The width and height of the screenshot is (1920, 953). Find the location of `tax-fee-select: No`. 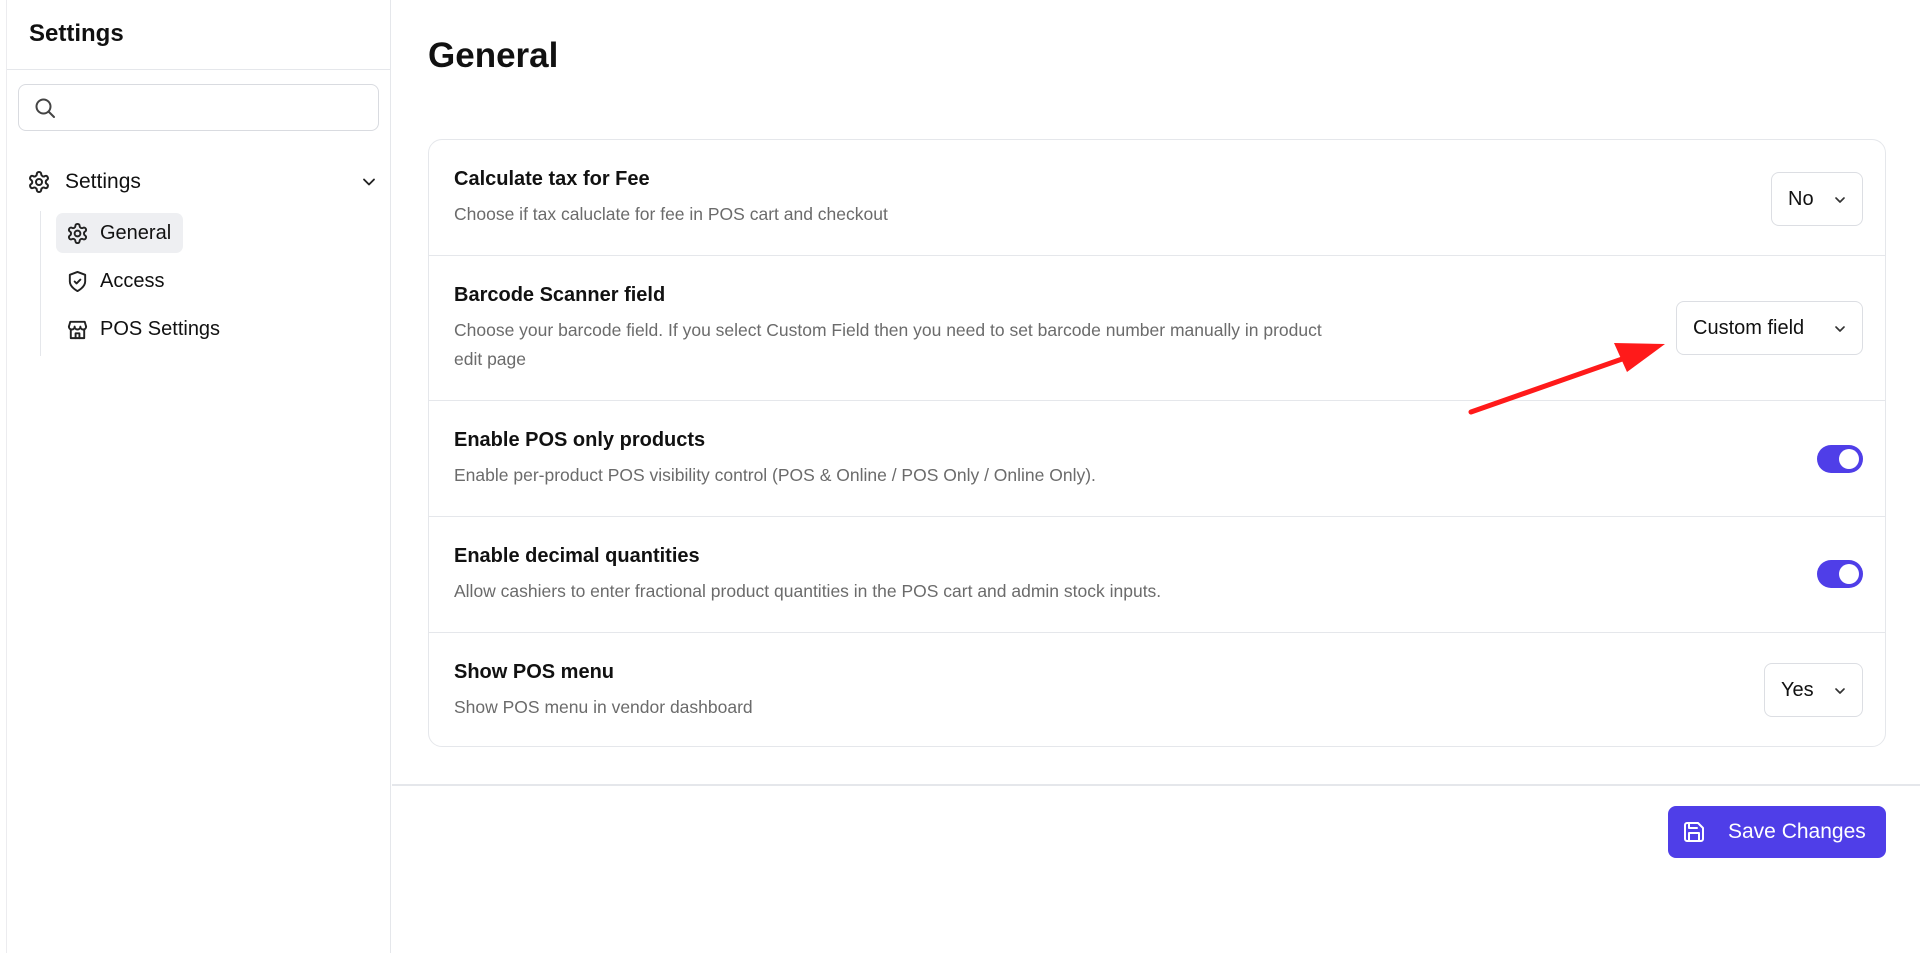

tax-fee-select: No is located at coordinates (1817, 199).